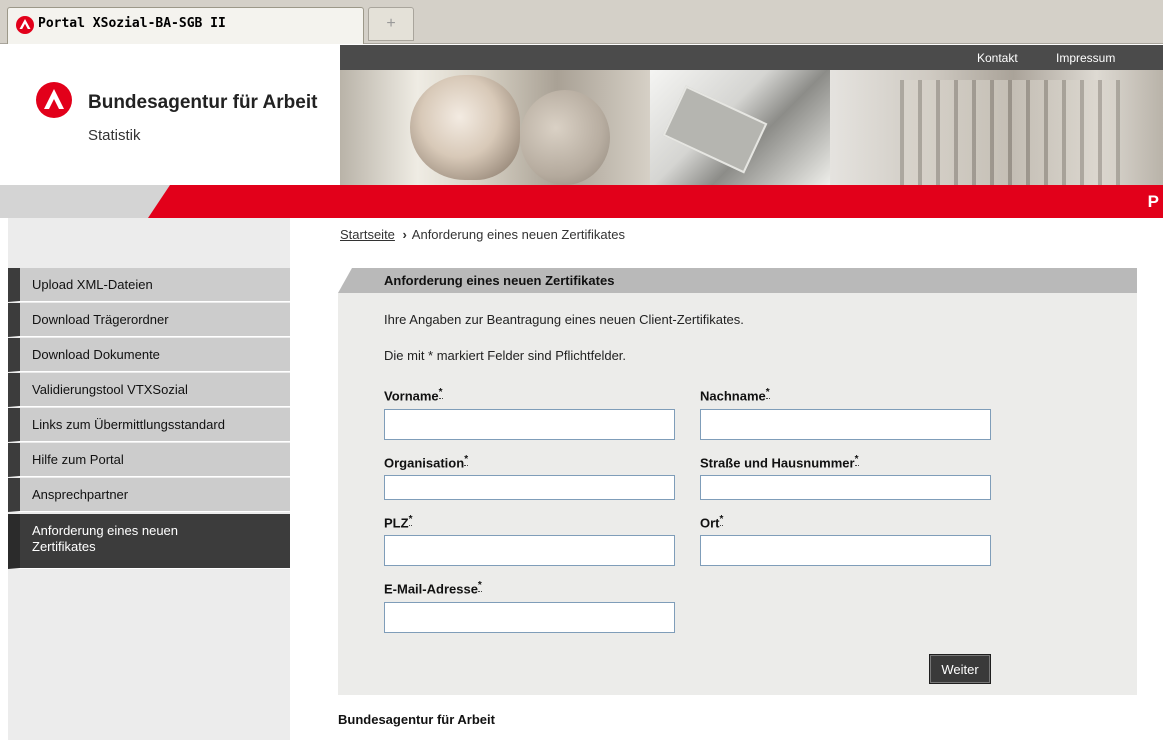 This screenshot has width=1163, height=740. I want to click on footer-org-name: Bundesagentur für Arbeit, so click(416, 719).